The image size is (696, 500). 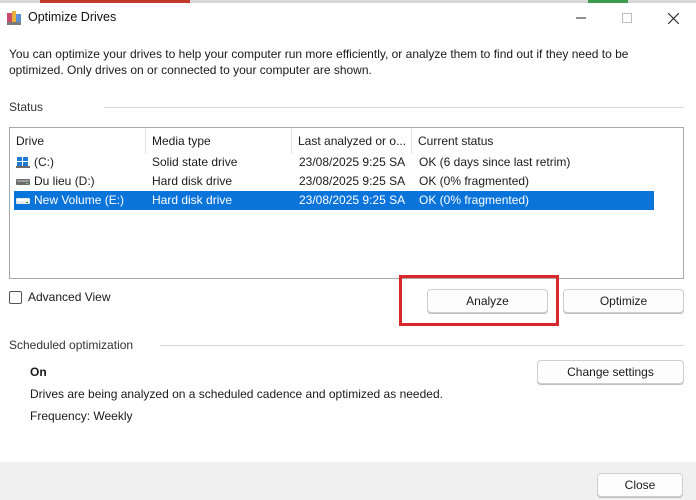 What do you see at coordinates (23, 162) in the screenshot?
I see `windows-drive-icon` at bounding box center [23, 162].